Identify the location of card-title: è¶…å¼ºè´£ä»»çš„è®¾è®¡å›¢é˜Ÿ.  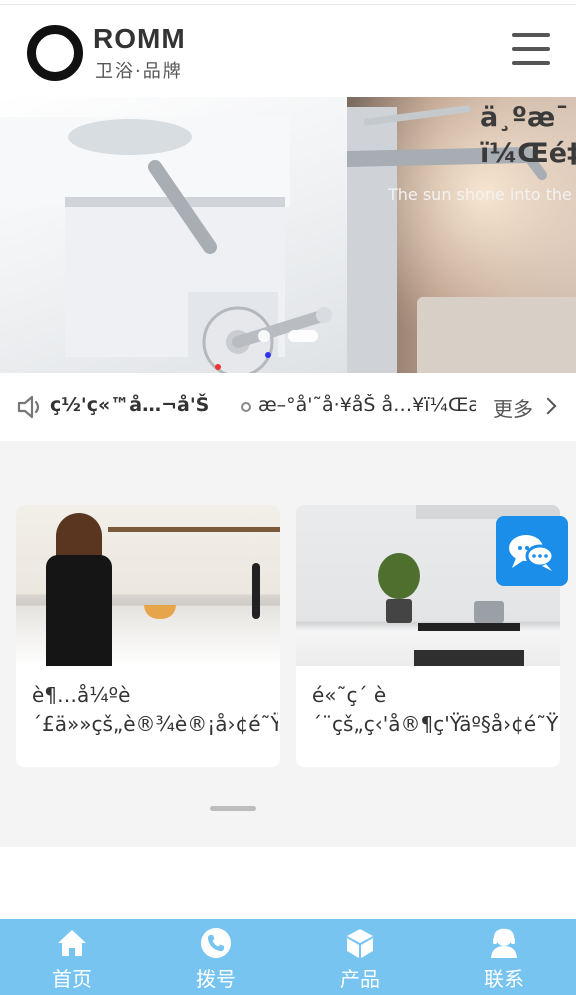
(155, 709).